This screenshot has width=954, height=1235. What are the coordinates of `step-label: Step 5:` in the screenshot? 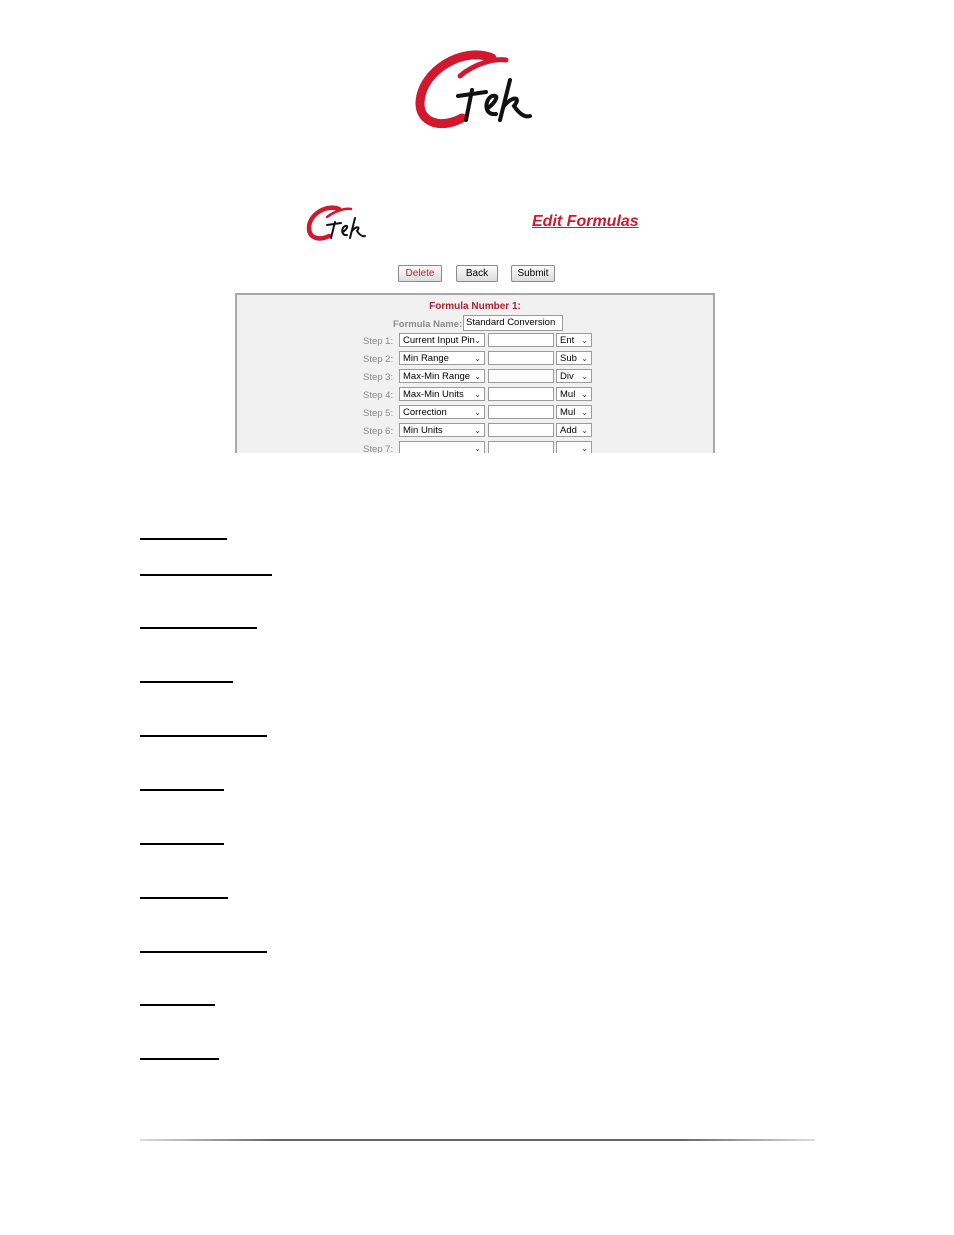 It's located at (378, 413).